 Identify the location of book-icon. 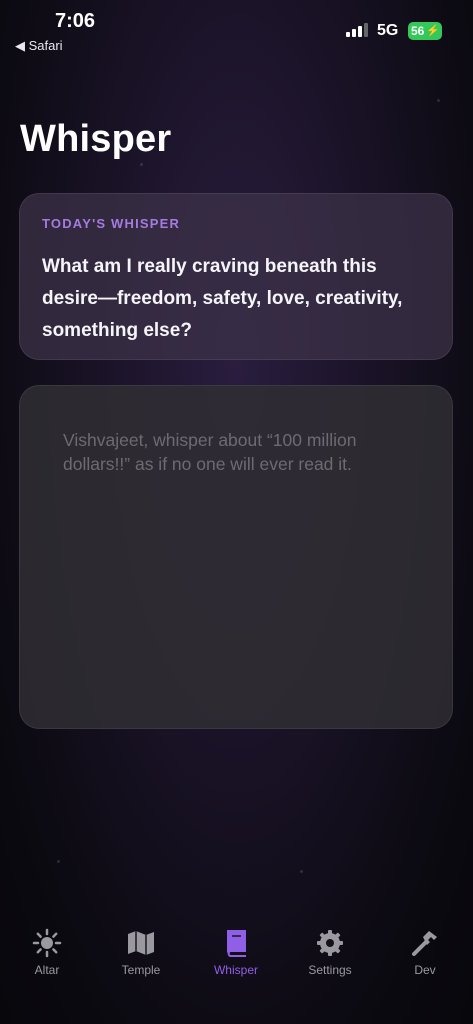
(236, 943).